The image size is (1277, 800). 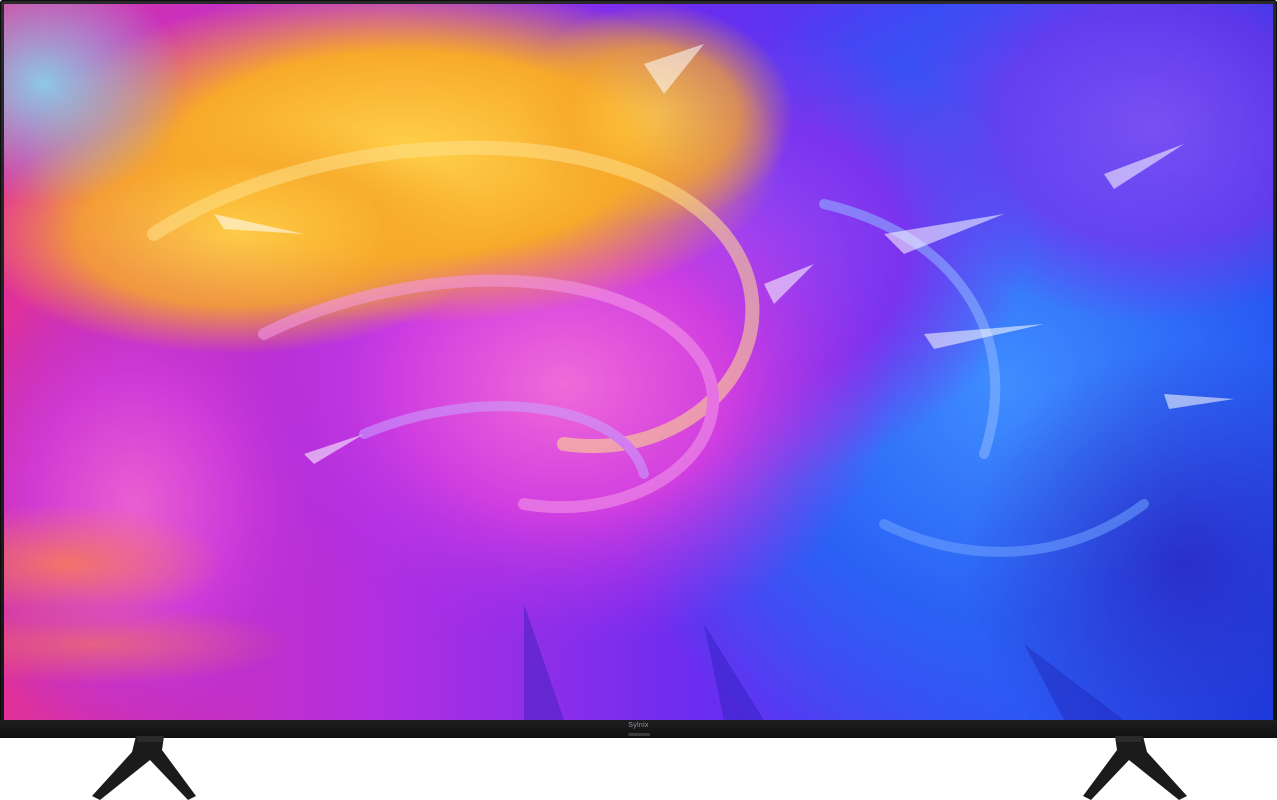 What do you see at coordinates (638, 725) in the screenshot?
I see `brand-logo: Sylnix` at bounding box center [638, 725].